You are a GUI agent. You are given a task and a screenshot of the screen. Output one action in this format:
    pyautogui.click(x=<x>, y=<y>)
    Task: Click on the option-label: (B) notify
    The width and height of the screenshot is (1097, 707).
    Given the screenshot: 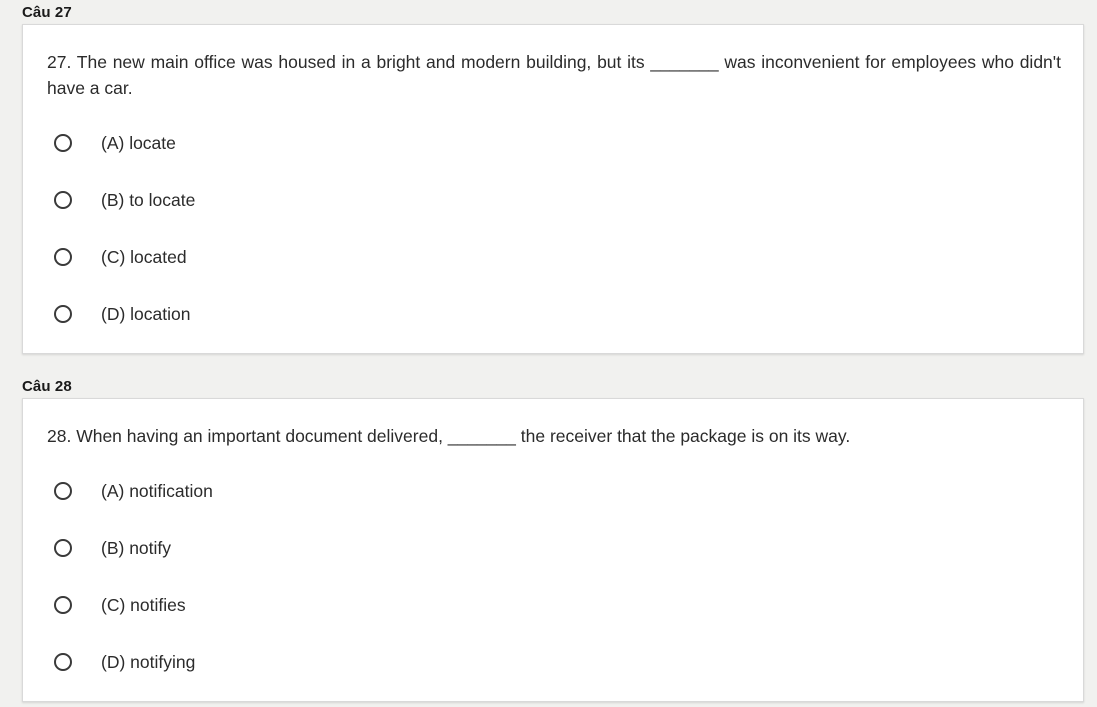 What is the action you would take?
    pyautogui.click(x=136, y=547)
    